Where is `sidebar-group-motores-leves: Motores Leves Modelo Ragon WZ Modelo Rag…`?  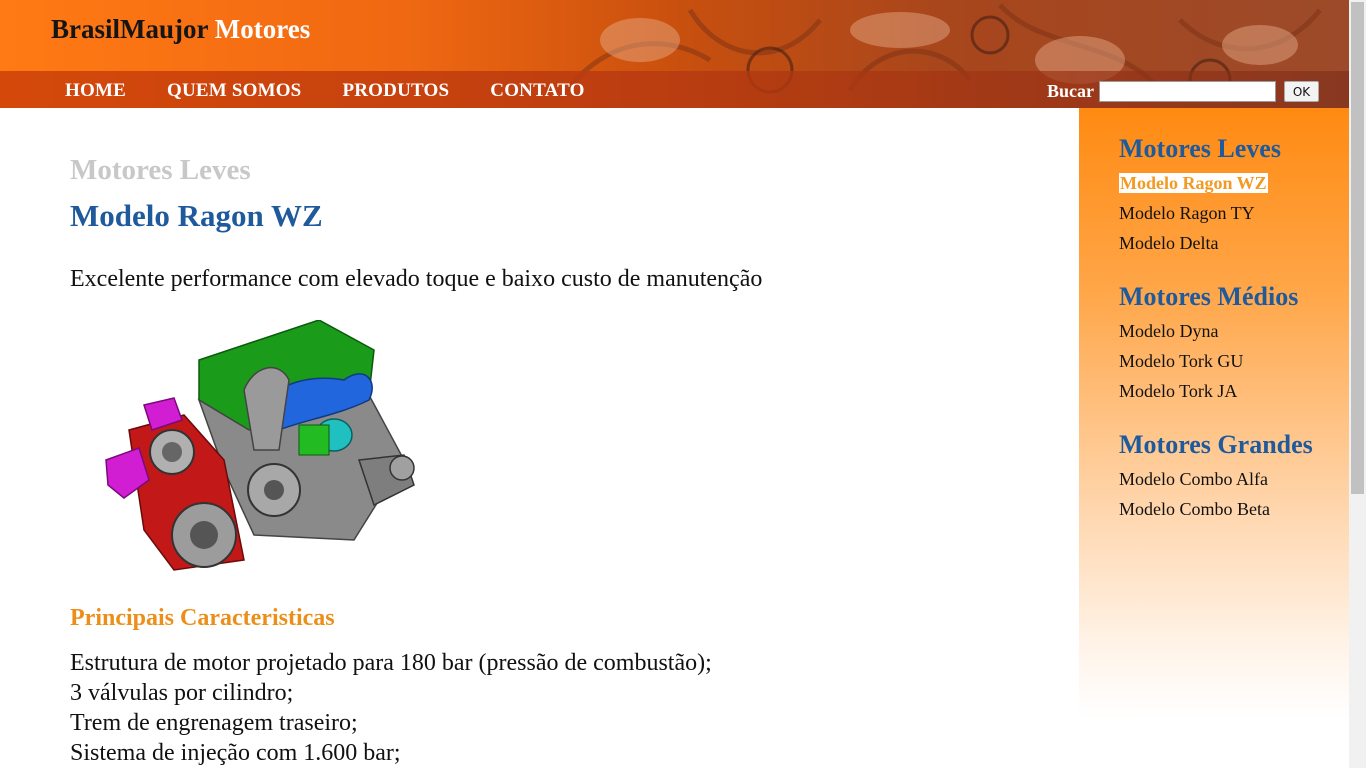 sidebar-group-motores-leves: Motores Leves Modelo Ragon WZ Modelo Rag… is located at coordinates (1200, 196).